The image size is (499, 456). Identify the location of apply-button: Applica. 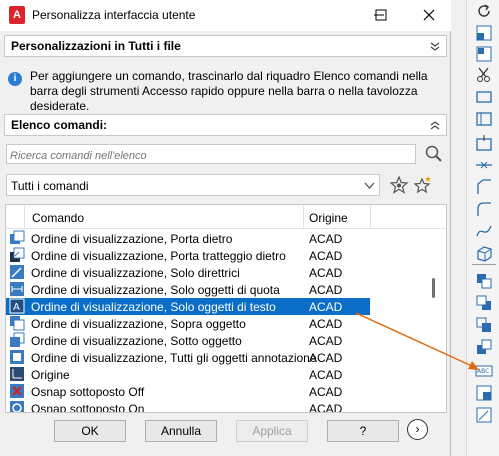
(272, 431).